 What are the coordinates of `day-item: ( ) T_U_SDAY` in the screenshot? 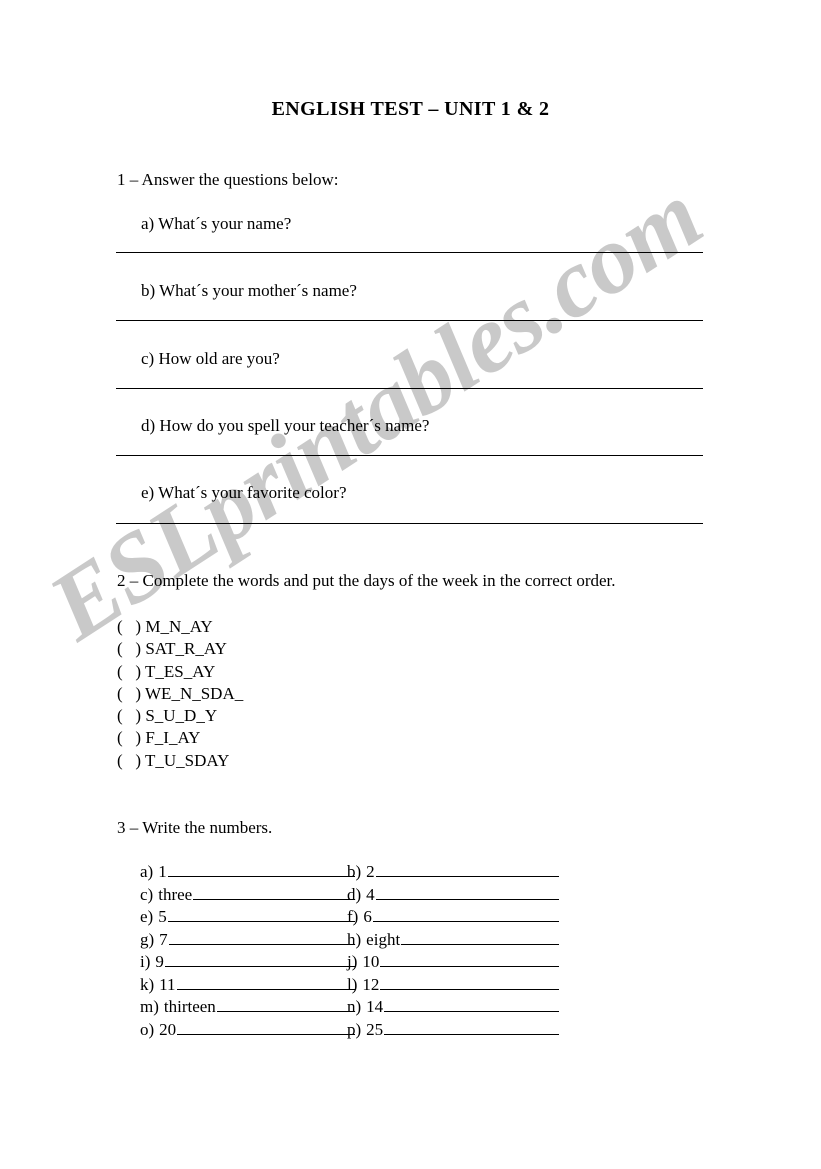 It's located at (180, 761).